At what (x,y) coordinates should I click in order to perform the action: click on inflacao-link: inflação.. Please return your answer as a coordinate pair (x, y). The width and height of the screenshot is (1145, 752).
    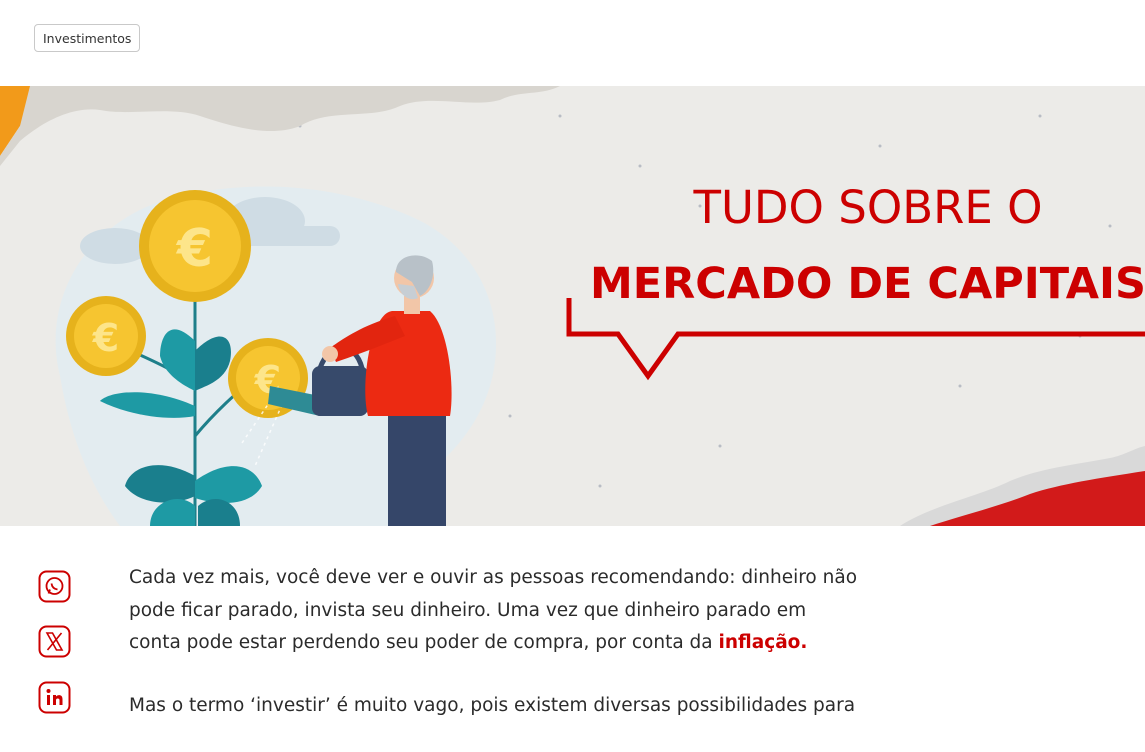
    Looking at the image, I should click on (763, 642).